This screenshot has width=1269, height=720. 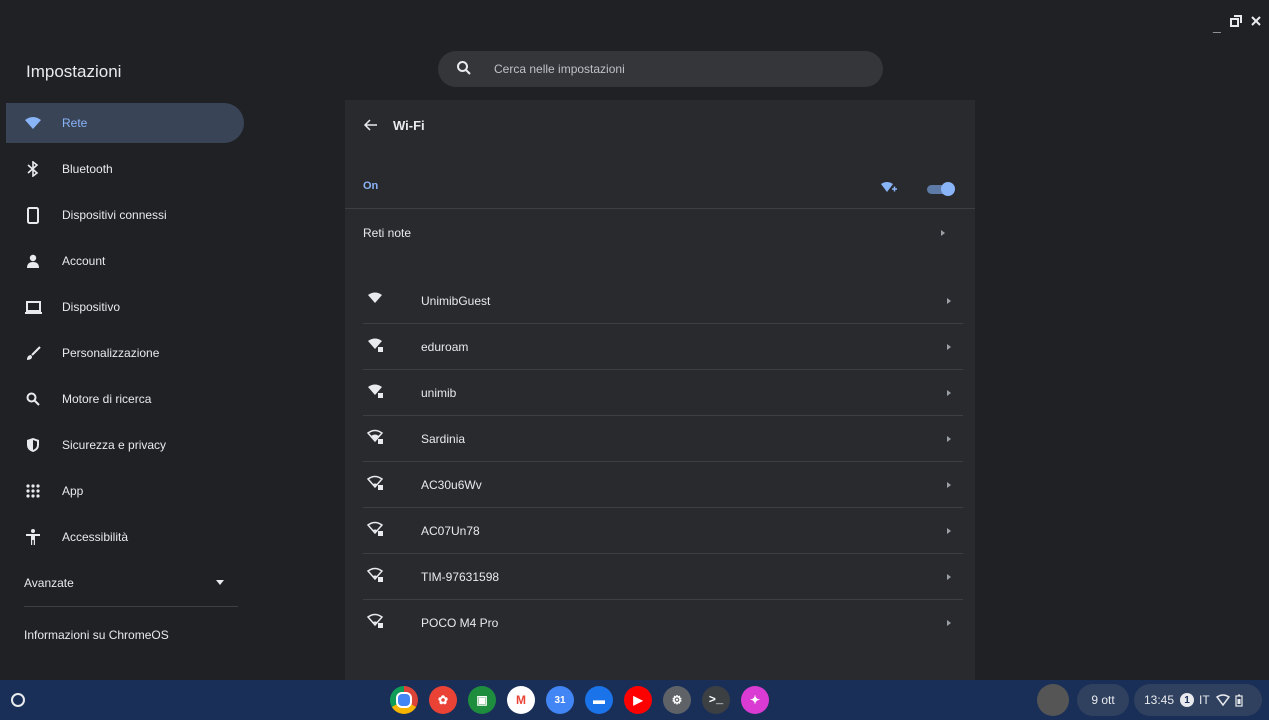 What do you see at coordinates (456, 301) in the screenshot?
I see `network-name: UnimibGuest` at bounding box center [456, 301].